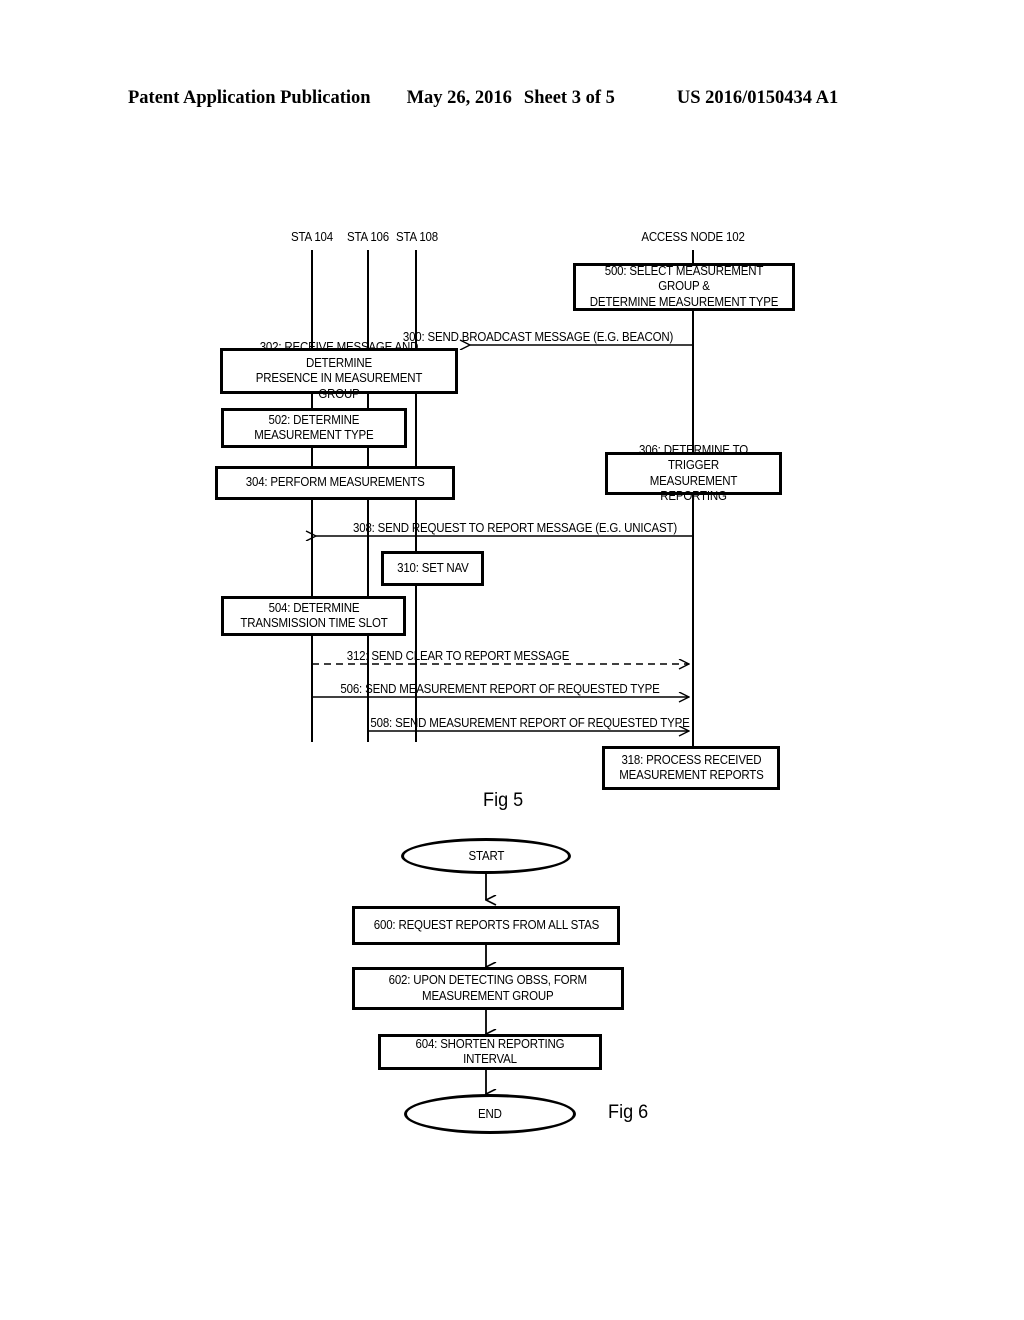  I want to click on flow-process-600: 600: REQUEST REPORTS FROM ALL STAS, so click(486, 925).